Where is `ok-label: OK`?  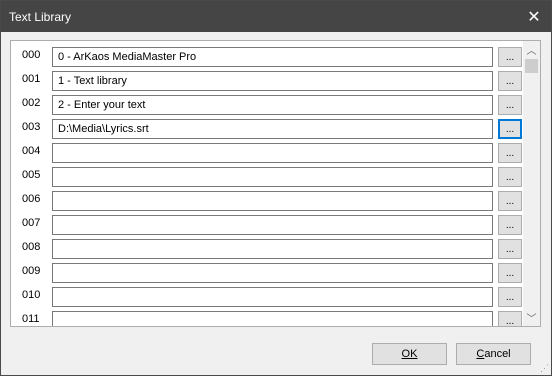 ok-label: OK is located at coordinates (409, 354).